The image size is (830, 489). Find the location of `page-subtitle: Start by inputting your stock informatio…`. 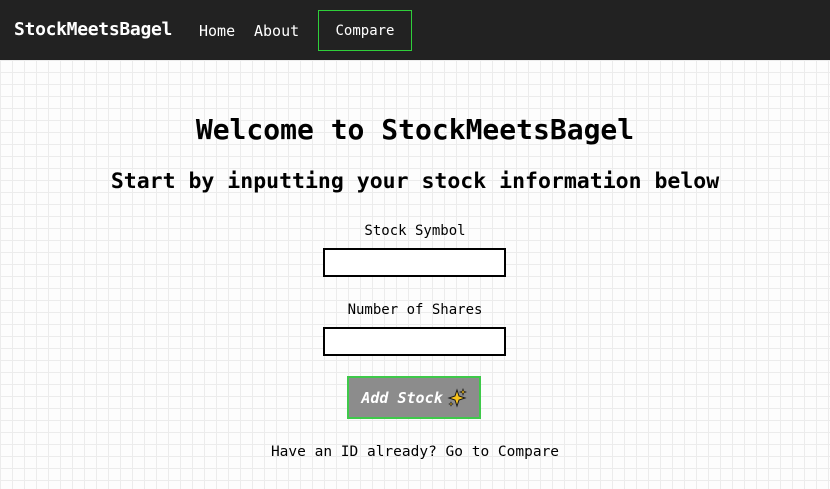

page-subtitle: Start by inputting your stock informatio… is located at coordinates (415, 181).